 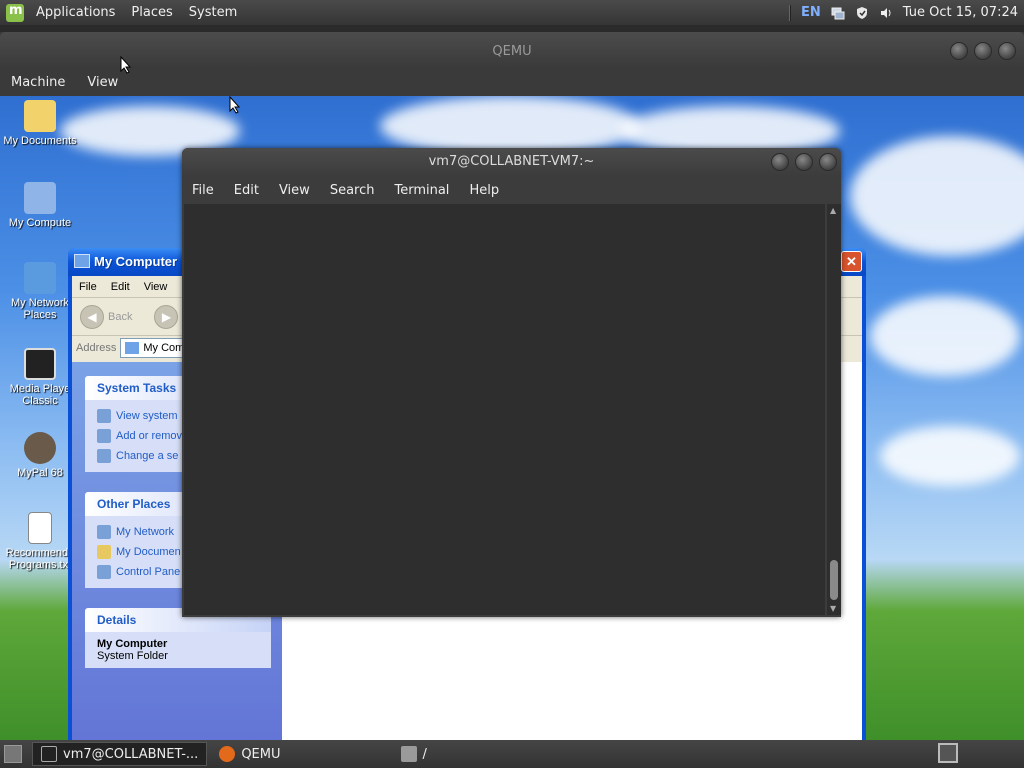 I want to click on qemu-titlebar: QEMU, so click(x=512, y=50).